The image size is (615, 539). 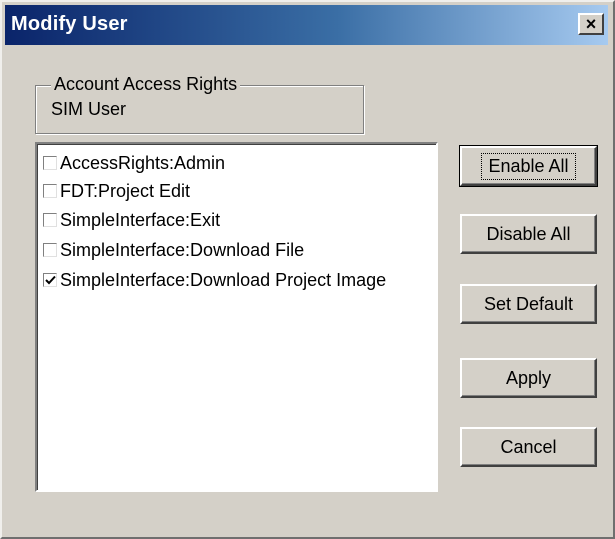 I want to click on dialog-title: Modify User, so click(x=69, y=24).